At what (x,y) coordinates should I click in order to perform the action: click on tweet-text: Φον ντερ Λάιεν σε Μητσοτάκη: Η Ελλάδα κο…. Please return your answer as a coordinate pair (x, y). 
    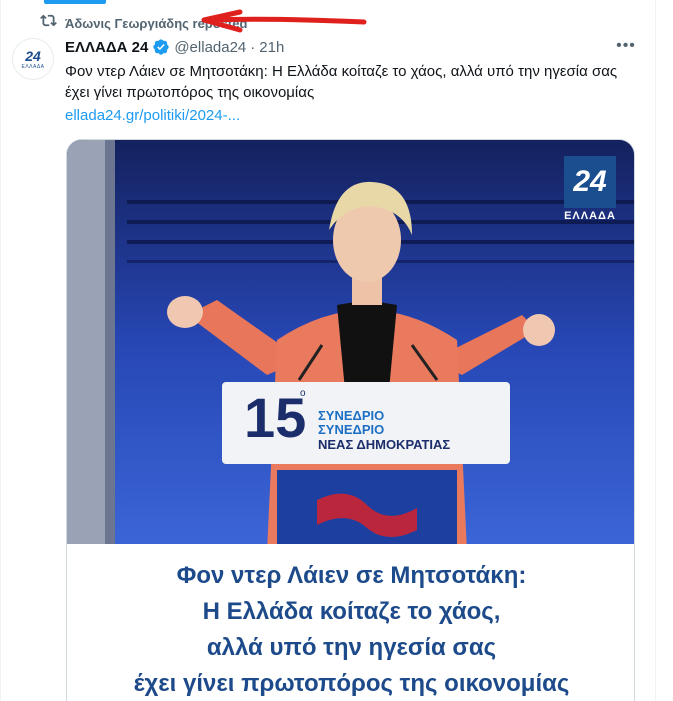
    Looking at the image, I should click on (341, 82).